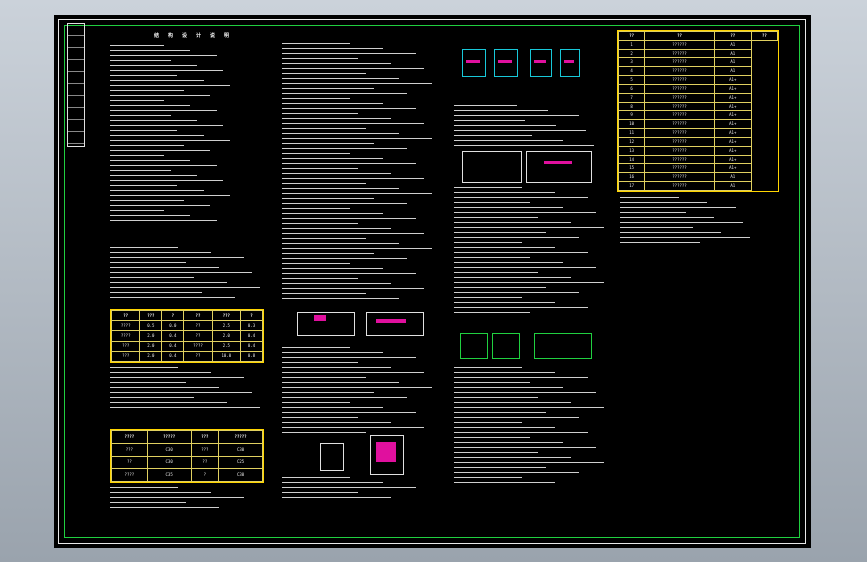 This screenshot has height=562, width=867. I want to click on table-cell: 6, so click(631, 88).